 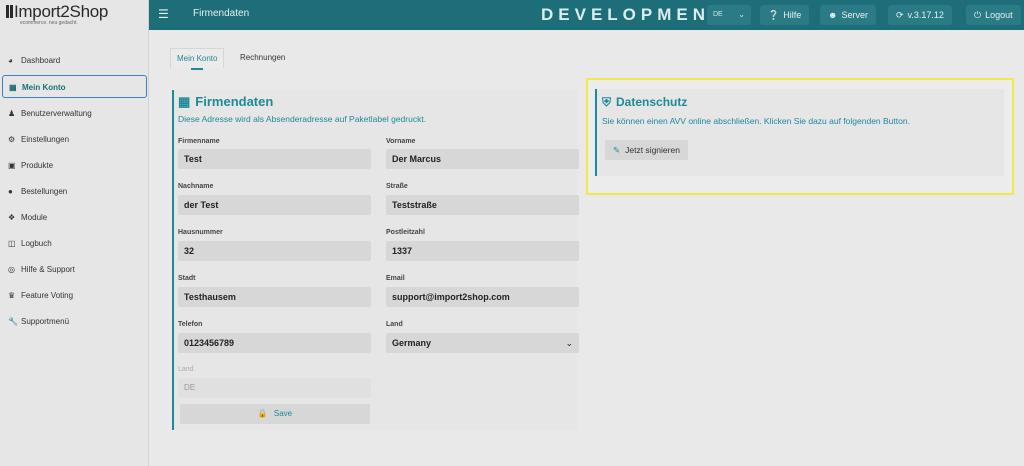 I want to click on shield-icon: ⛨, so click(x=607, y=102).